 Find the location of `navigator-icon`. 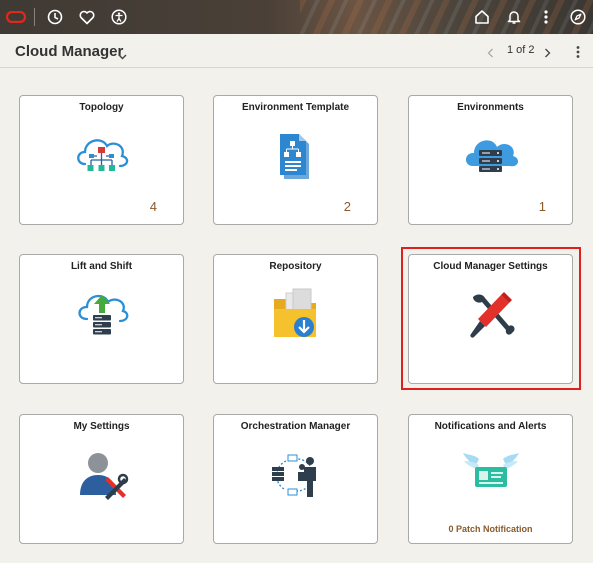

navigator-icon is located at coordinates (578, 17).